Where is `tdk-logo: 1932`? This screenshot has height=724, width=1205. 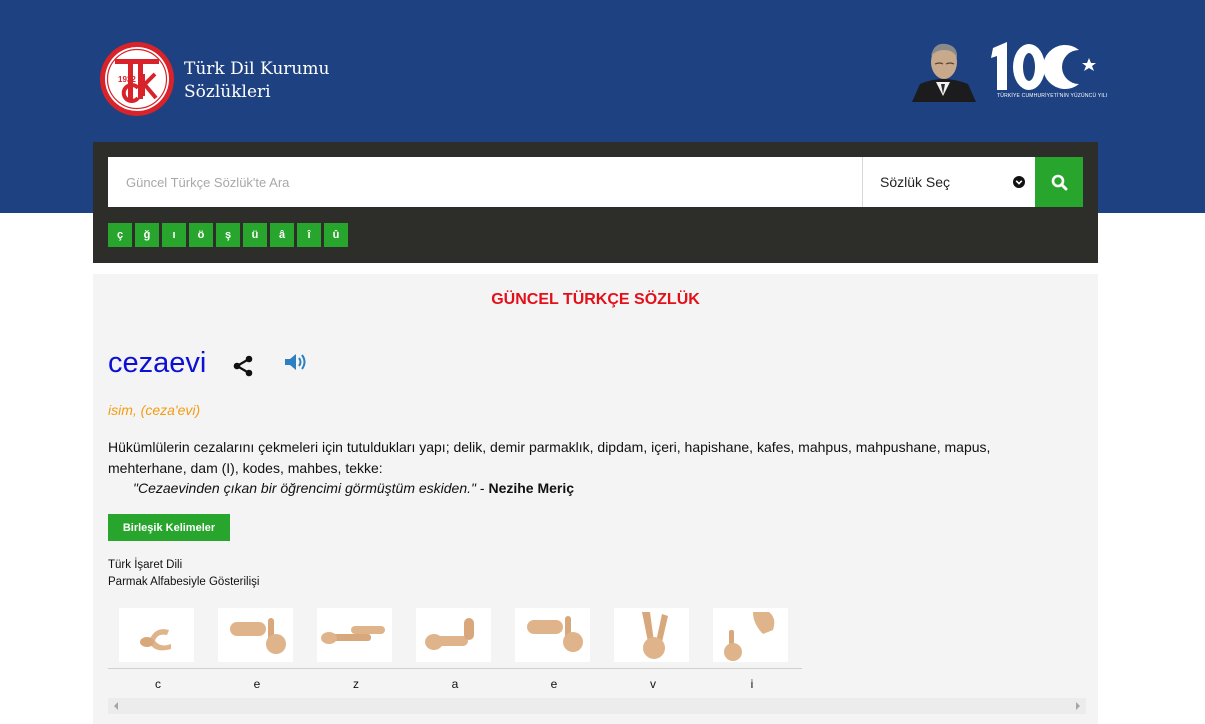 tdk-logo: 1932 is located at coordinates (137, 79).